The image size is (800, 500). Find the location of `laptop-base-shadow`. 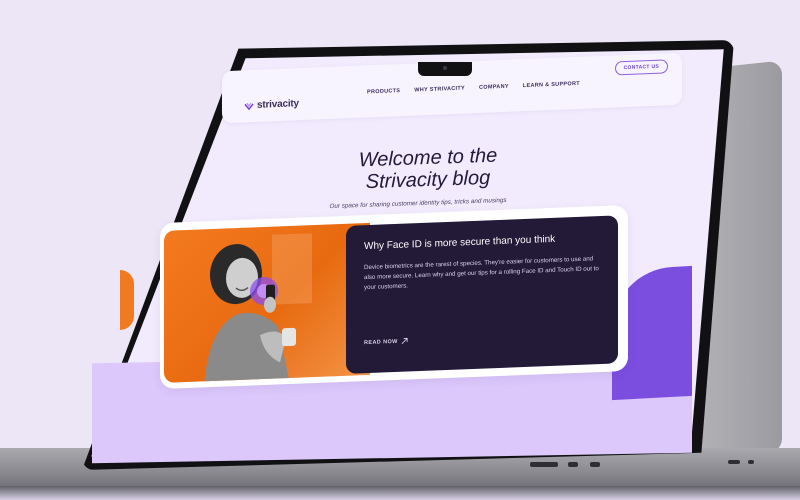

laptop-base-shadow is located at coordinates (400, 493).